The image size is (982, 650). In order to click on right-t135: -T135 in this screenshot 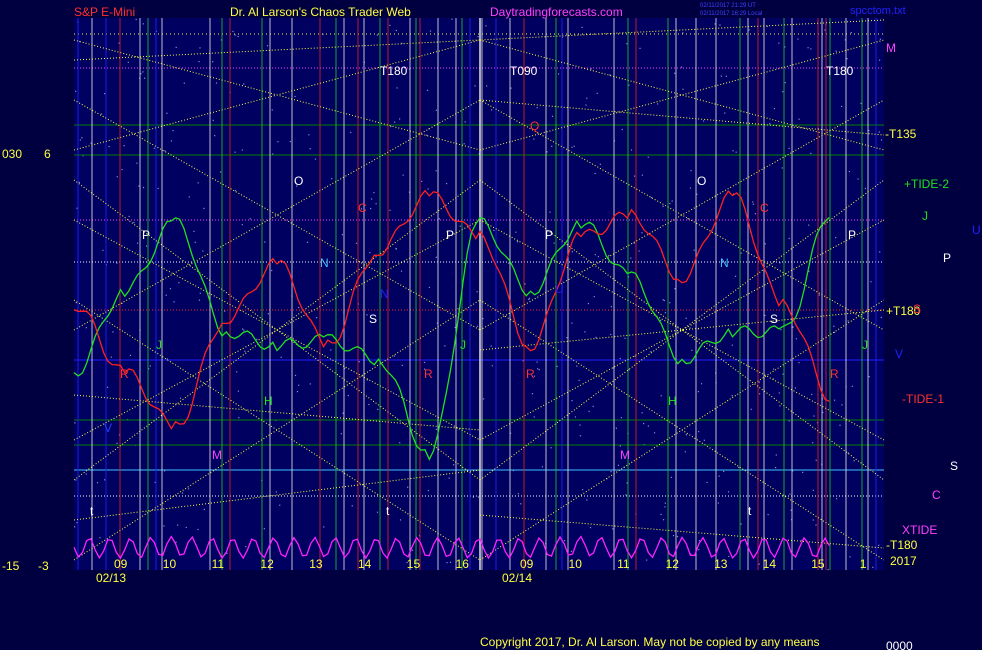, I will do `click(901, 134)`.